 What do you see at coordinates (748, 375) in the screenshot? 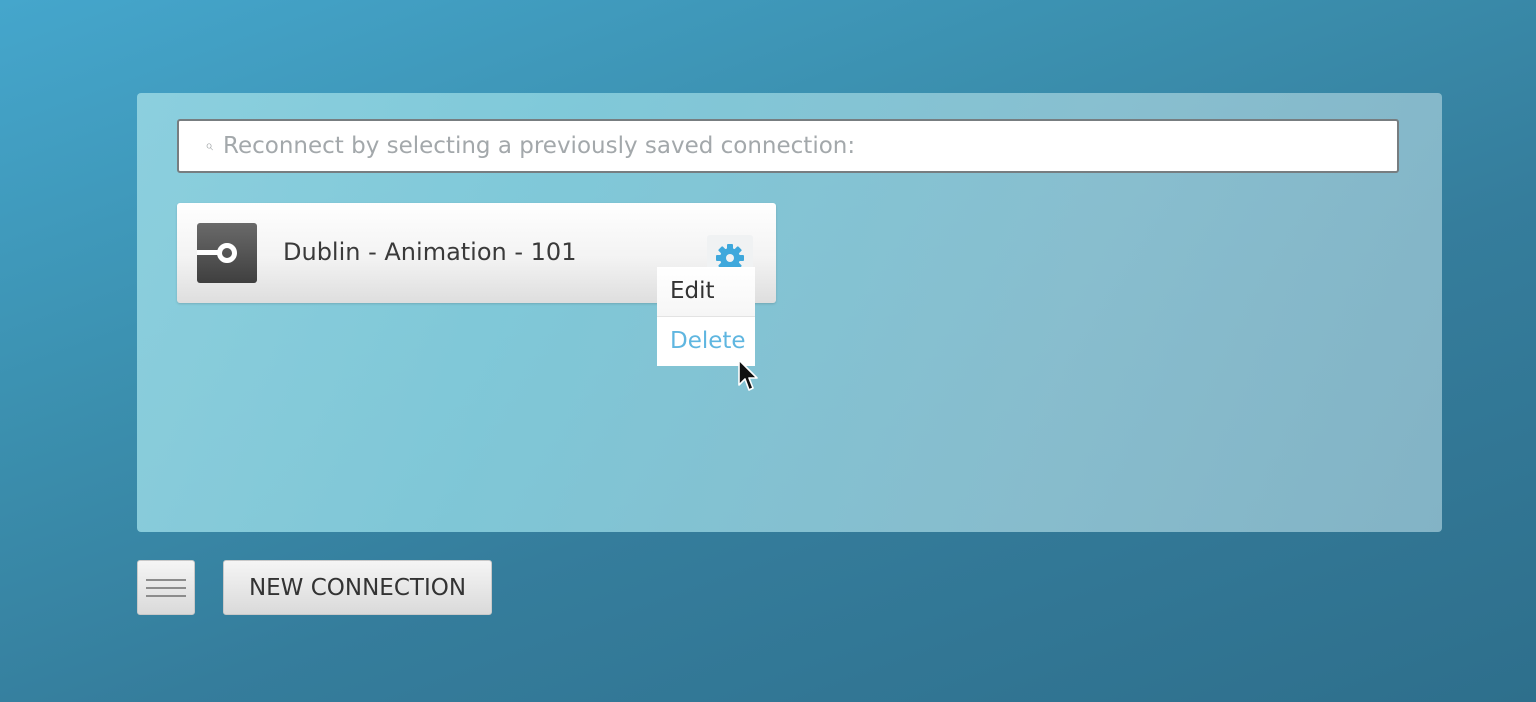
I see `mouse-cursor-icon` at bounding box center [748, 375].